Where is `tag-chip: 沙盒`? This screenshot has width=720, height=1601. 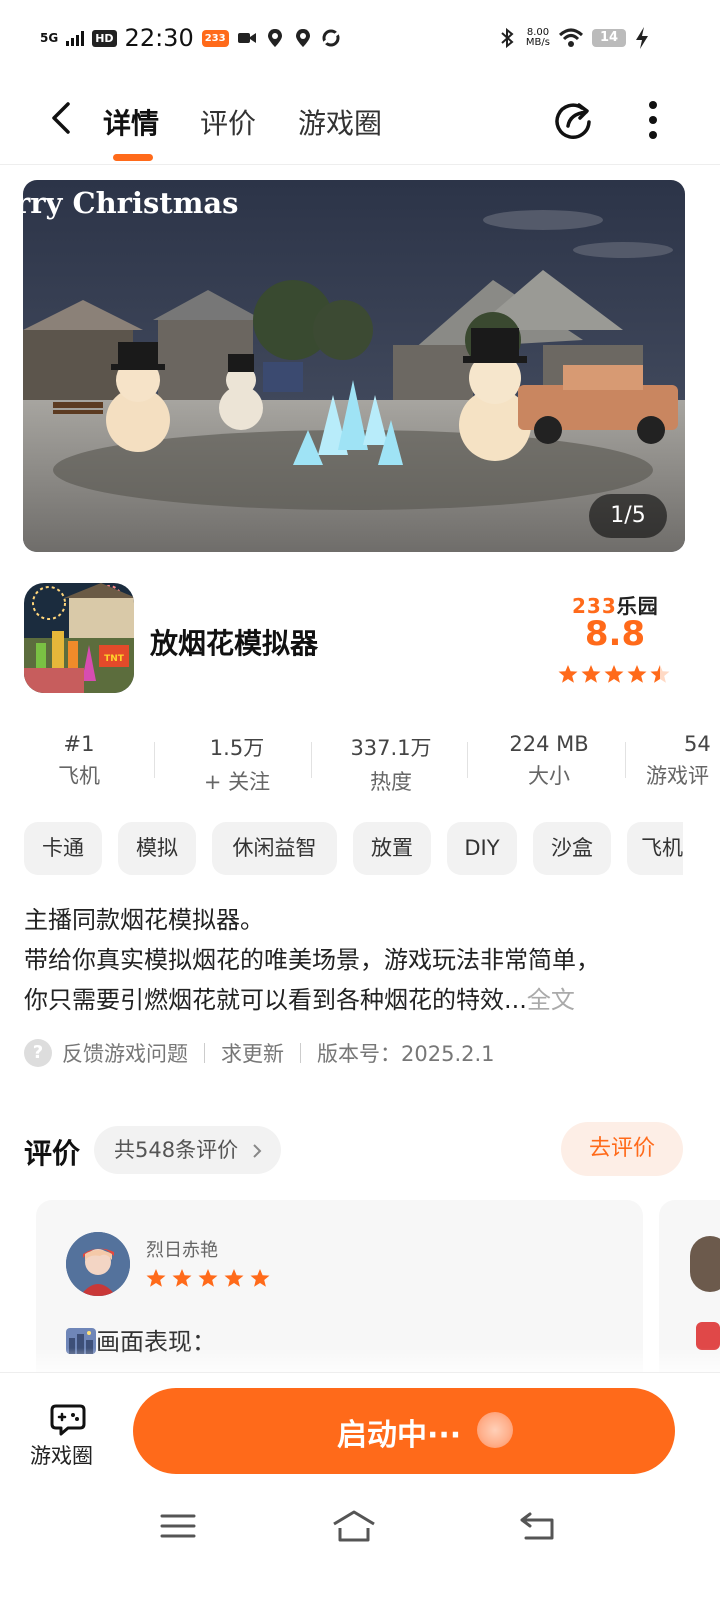 tag-chip: 沙盒 is located at coordinates (572, 848).